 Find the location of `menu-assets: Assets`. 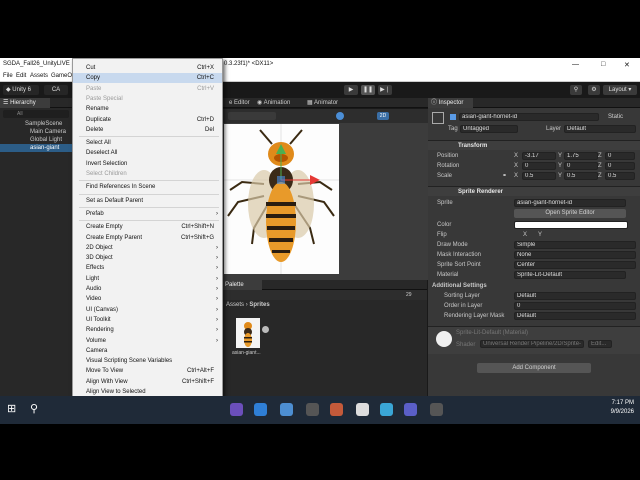

menu-assets: Assets is located at coordinates (39, 76).